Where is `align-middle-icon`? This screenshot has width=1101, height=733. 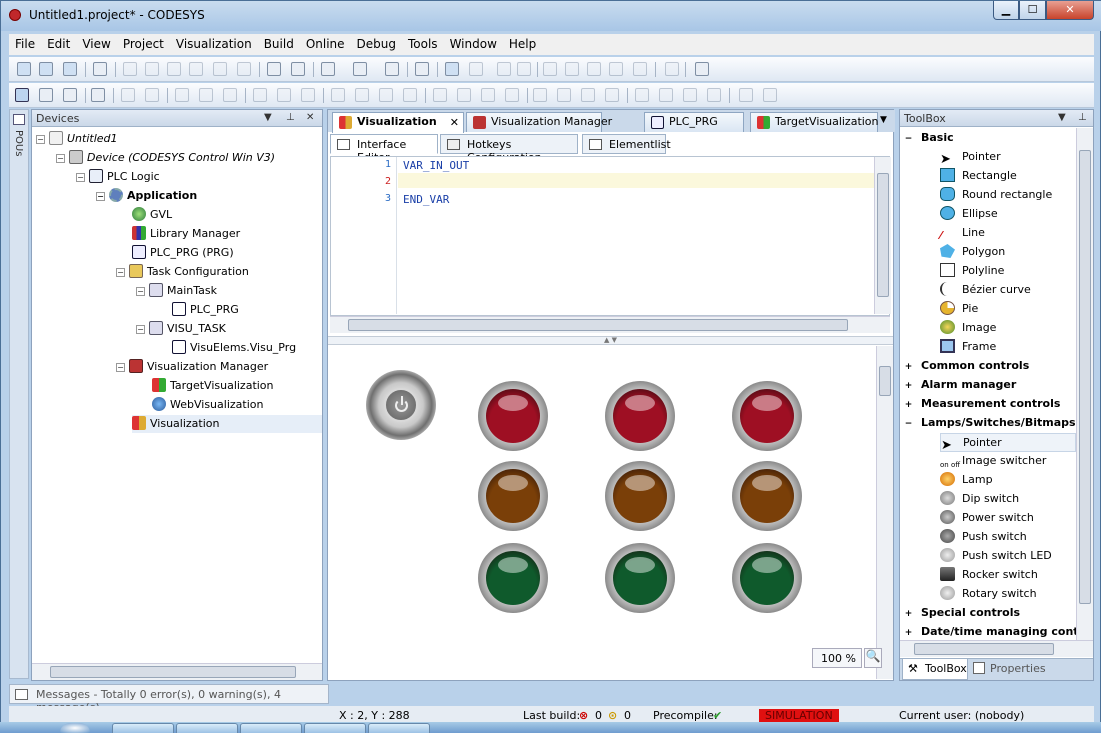 align-middle-icon is located at coordinates (284, 95).